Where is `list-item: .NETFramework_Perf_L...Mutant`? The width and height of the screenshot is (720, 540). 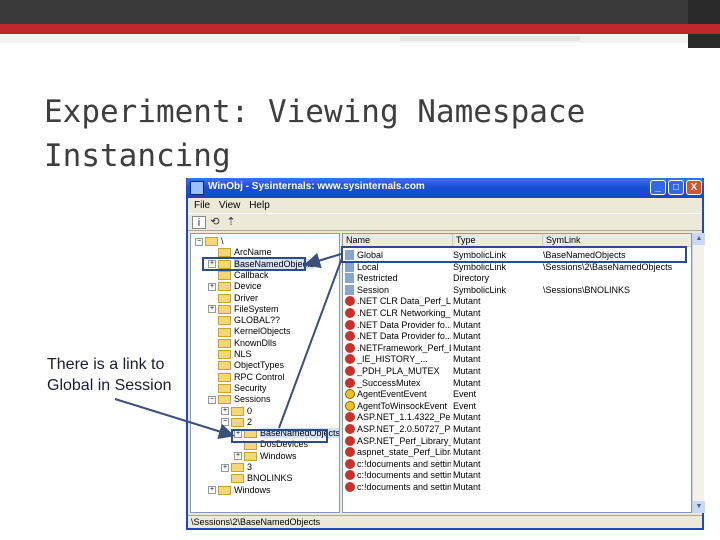
list-item: .NETFramework_Perf_L...Mutant is located at coordinates (517, 348).